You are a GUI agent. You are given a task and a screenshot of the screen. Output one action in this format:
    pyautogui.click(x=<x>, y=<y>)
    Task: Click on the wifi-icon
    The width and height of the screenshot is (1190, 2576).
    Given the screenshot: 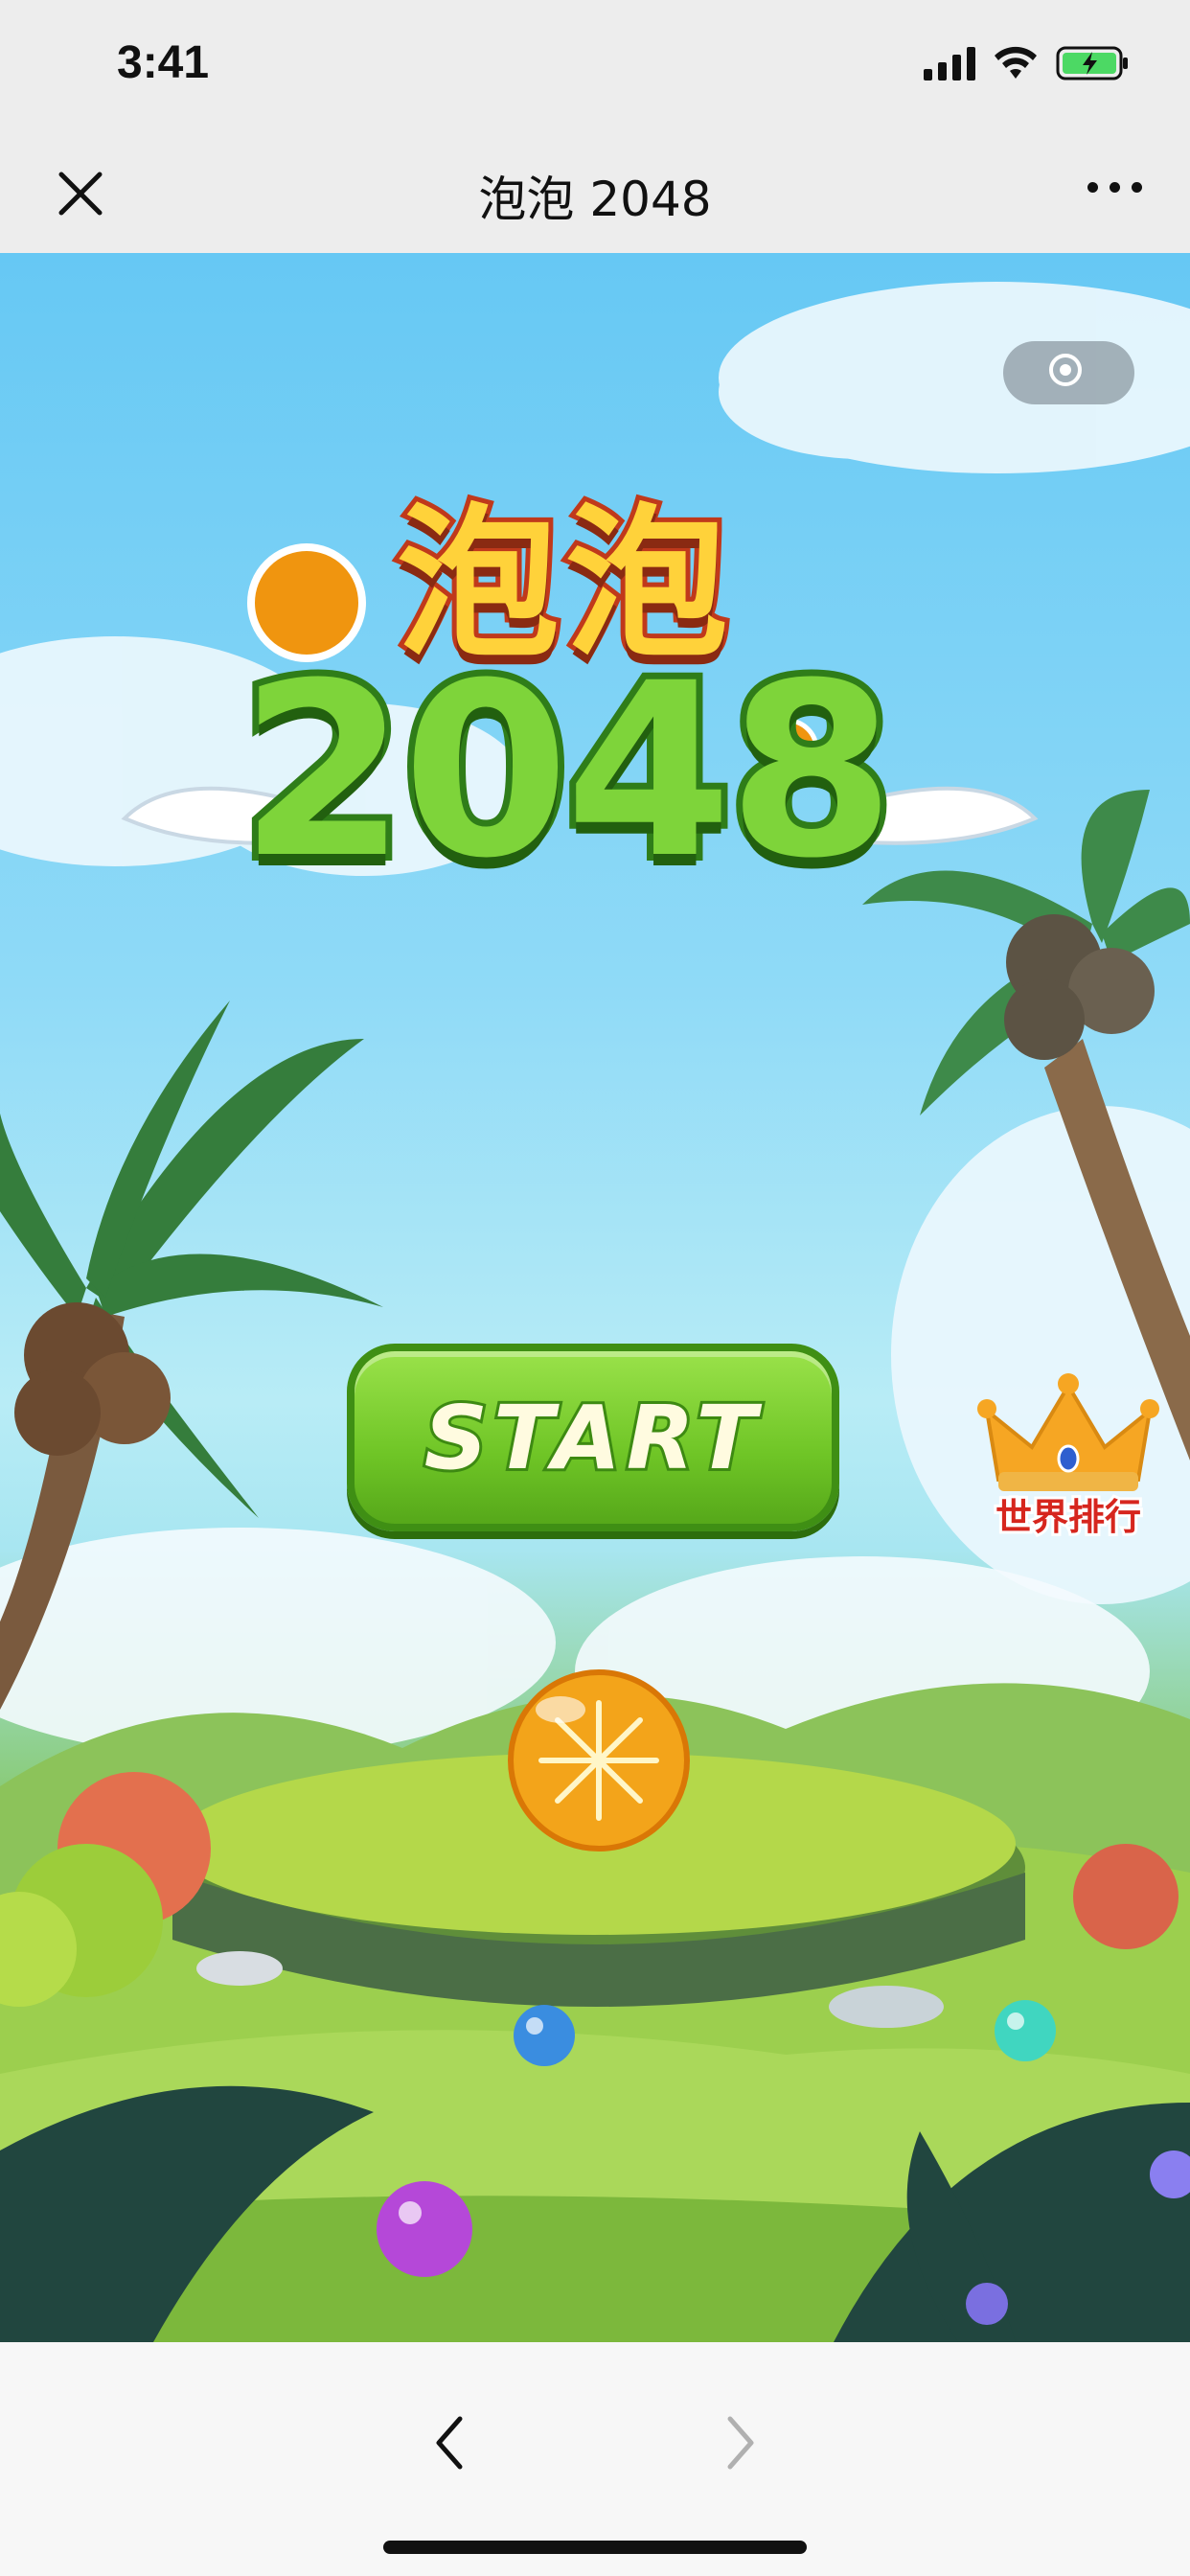 What is the action you would take?
    pyautogui.click(x=1016, y=63)
    